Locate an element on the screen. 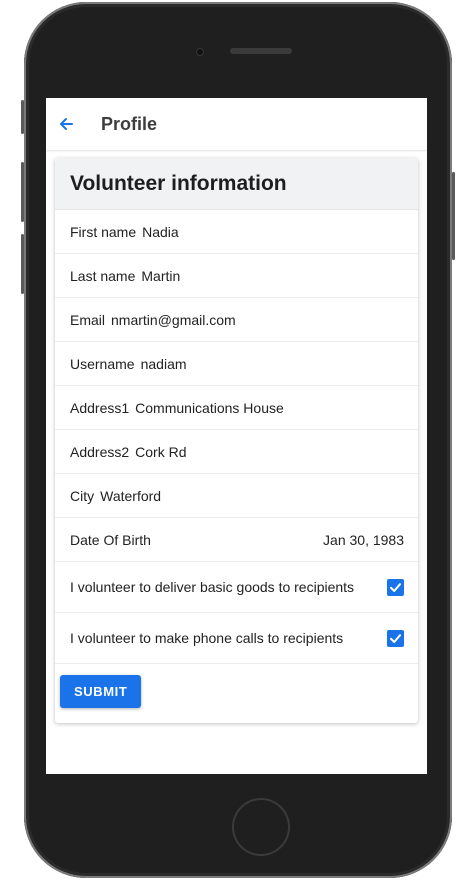  home-button is located at coordinates (261, 827).